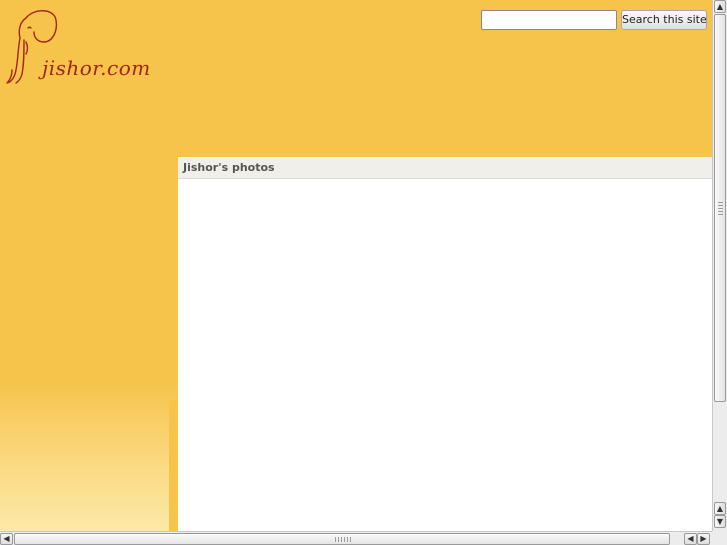  I want to click on search-button: Search this site, so click(664, 20).